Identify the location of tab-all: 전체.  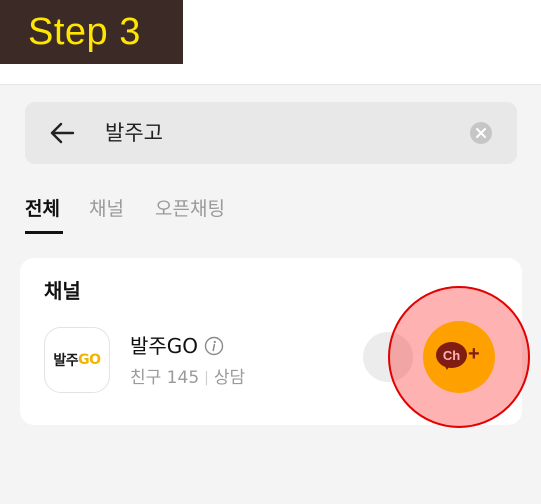
(42, 209).